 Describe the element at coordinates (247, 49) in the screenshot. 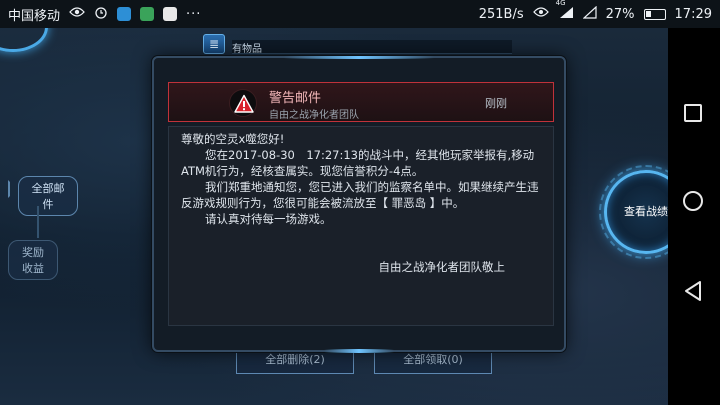

I see `background-tab-label: 有物品` at that location.